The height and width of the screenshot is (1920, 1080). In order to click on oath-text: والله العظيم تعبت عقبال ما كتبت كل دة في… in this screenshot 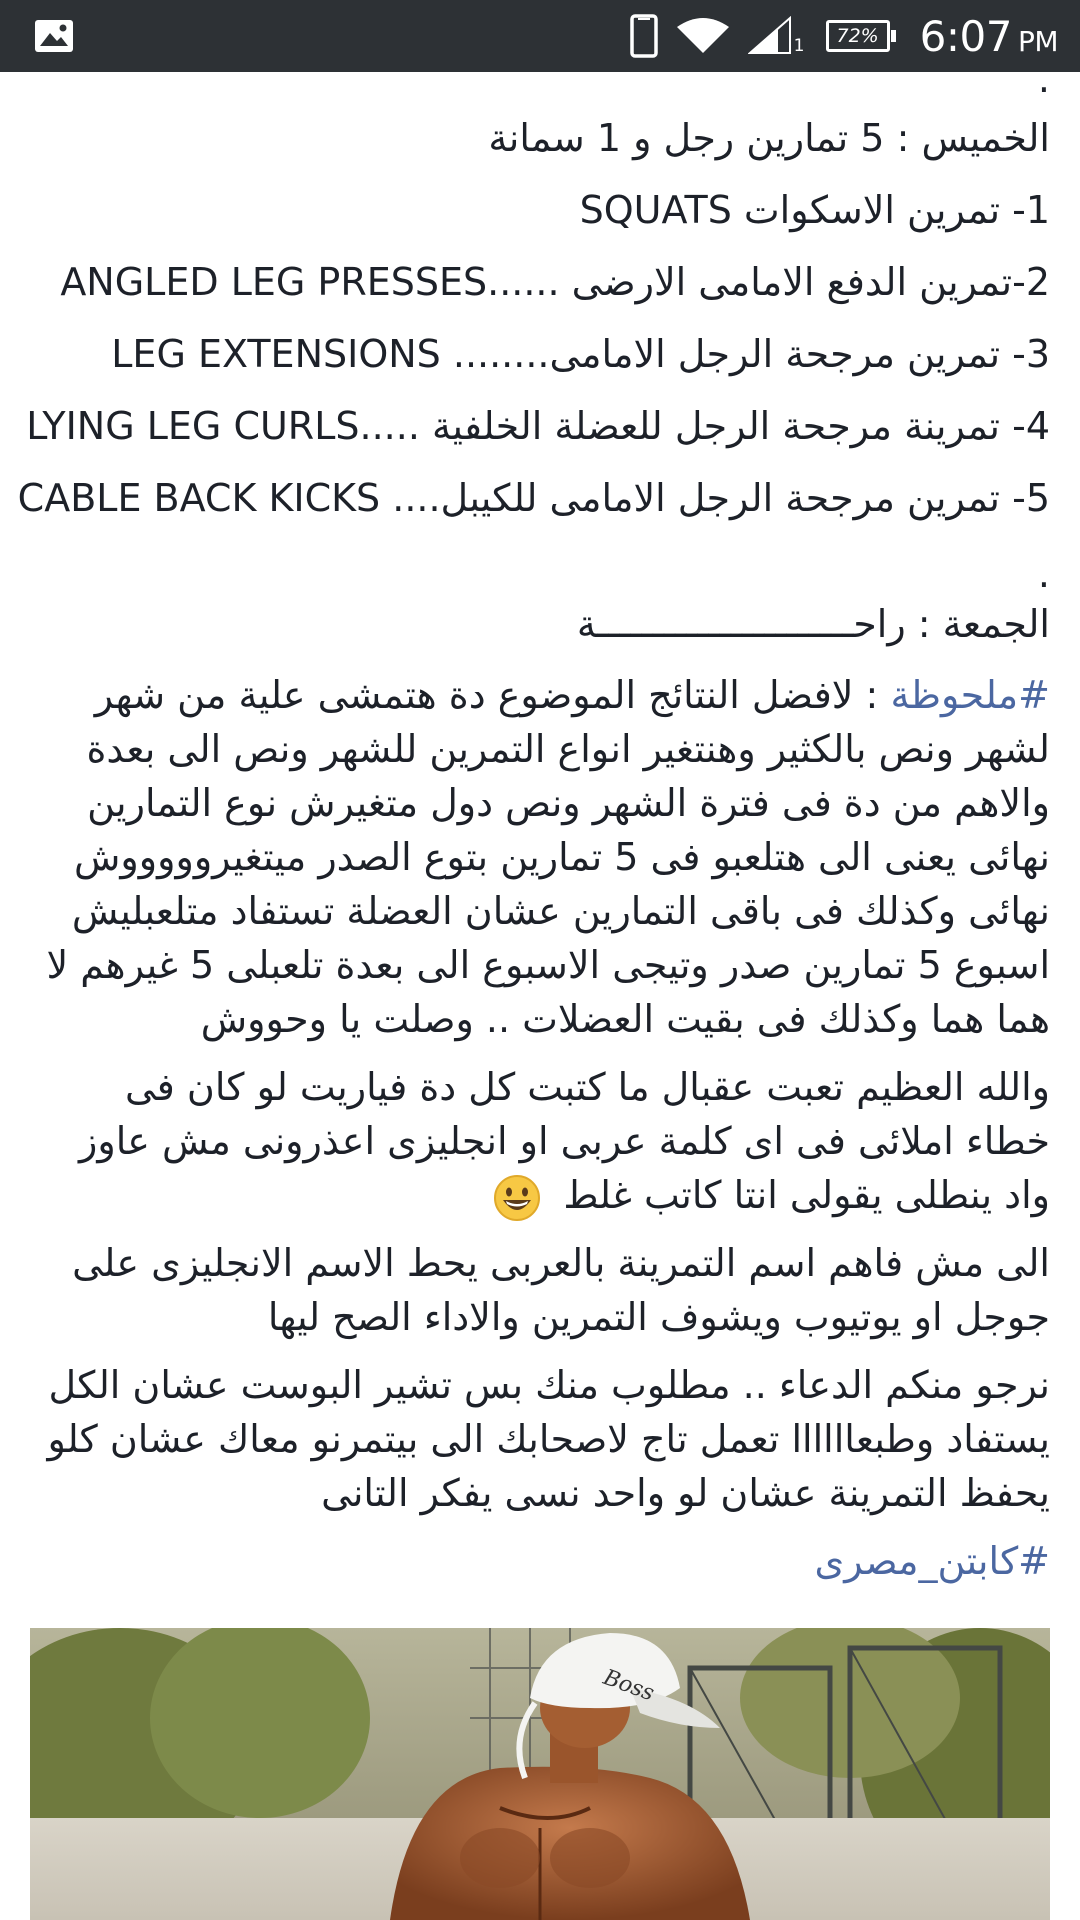, I will do `click(564, 1141)`.